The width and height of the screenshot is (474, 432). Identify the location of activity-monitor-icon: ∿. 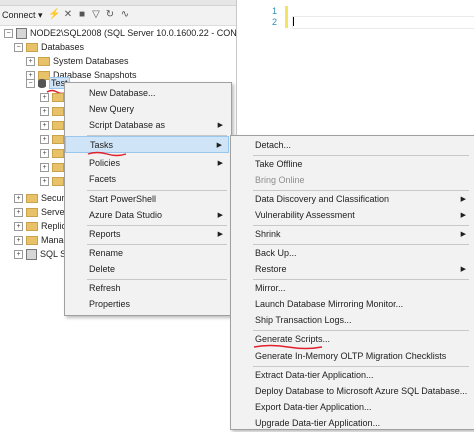
(125, 15).